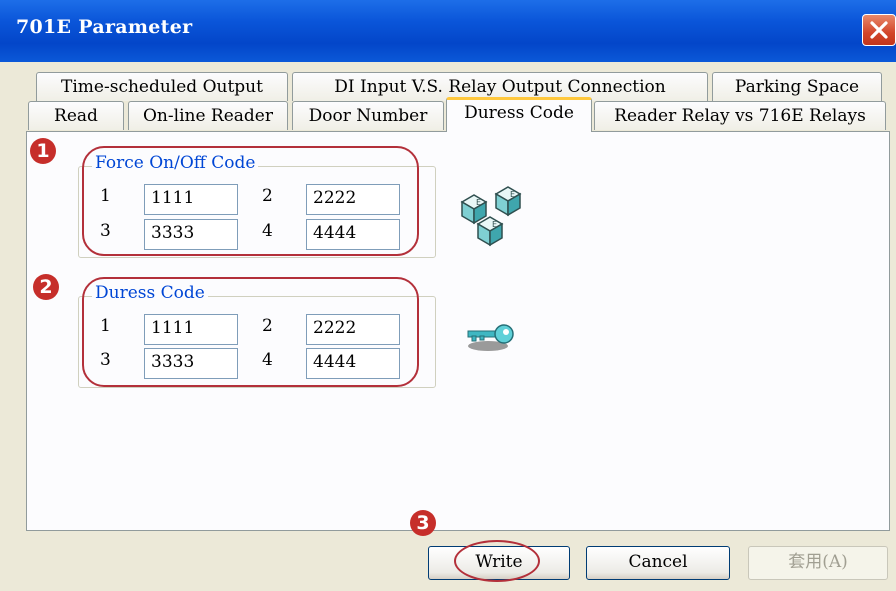 This screenshot has height=591, width=896. I want to click on close-button, so click(879, 30).